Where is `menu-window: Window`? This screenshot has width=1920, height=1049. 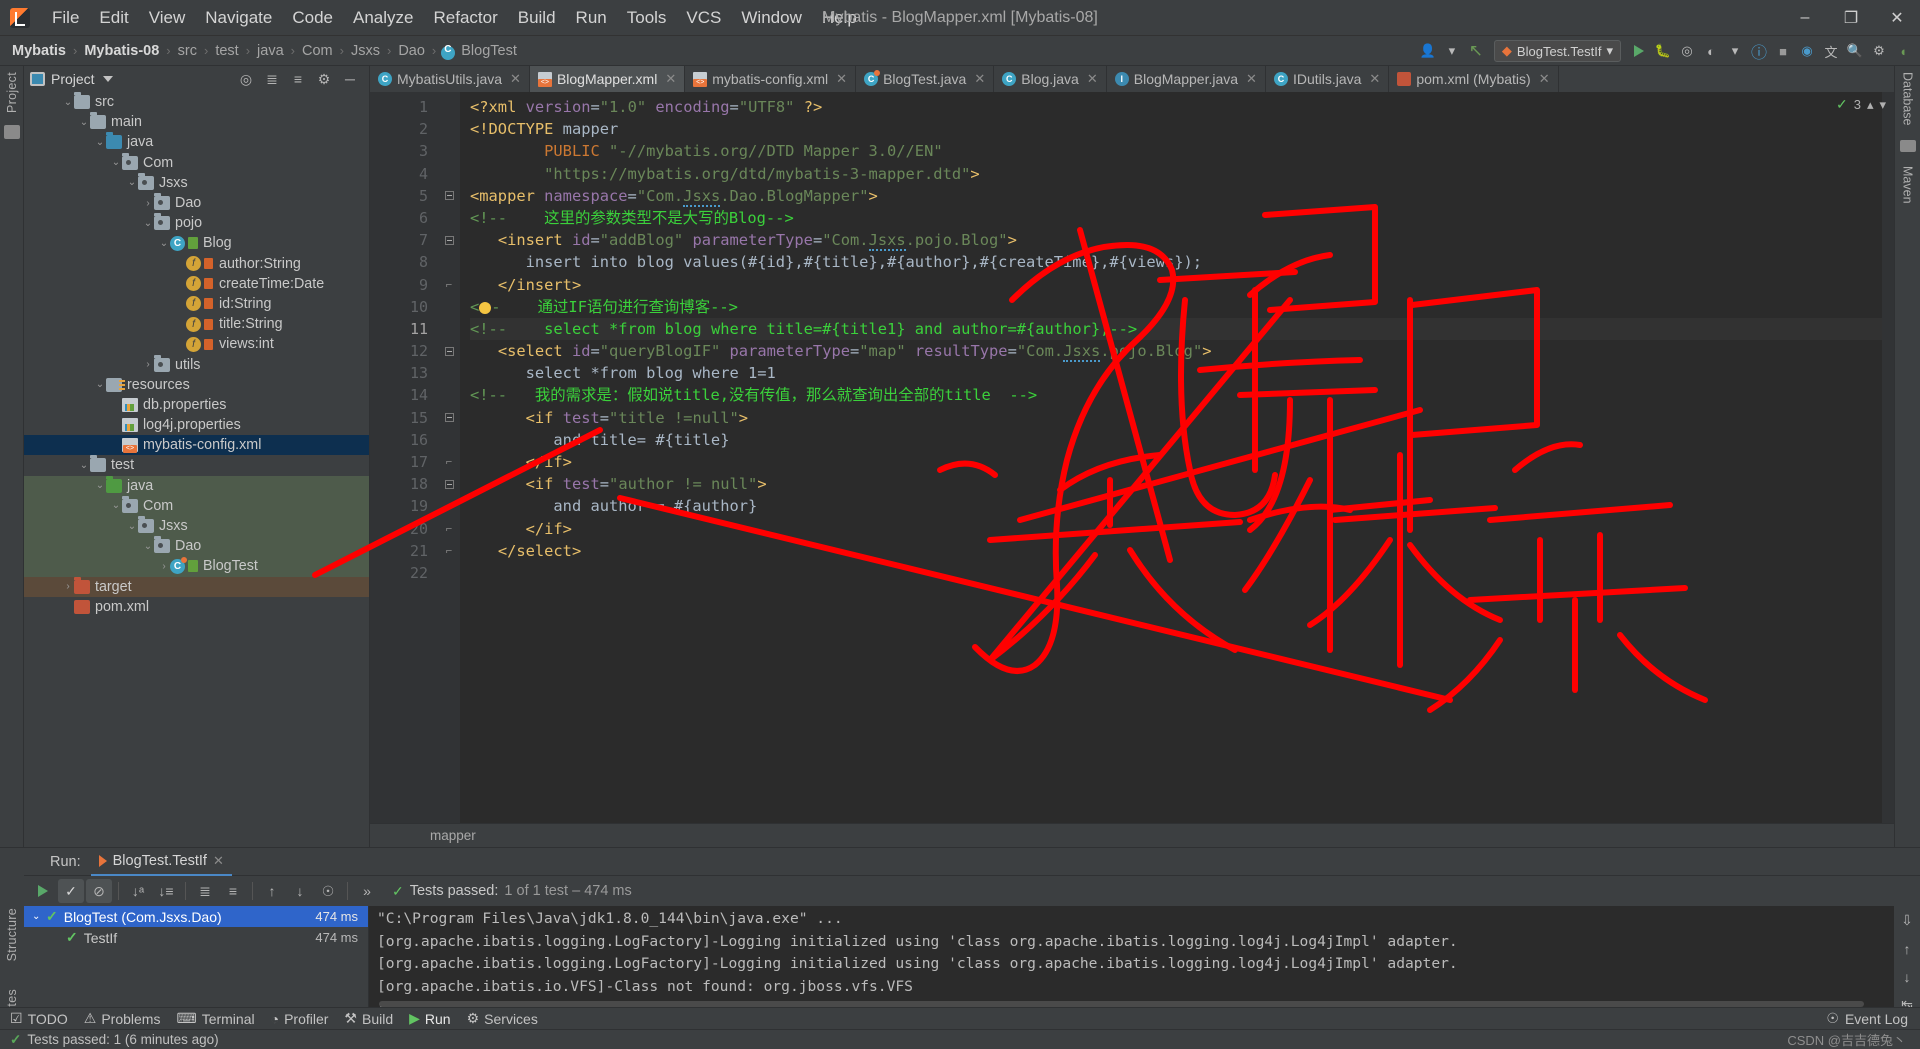 menu-window: Window is located at coordinates (771, 18).